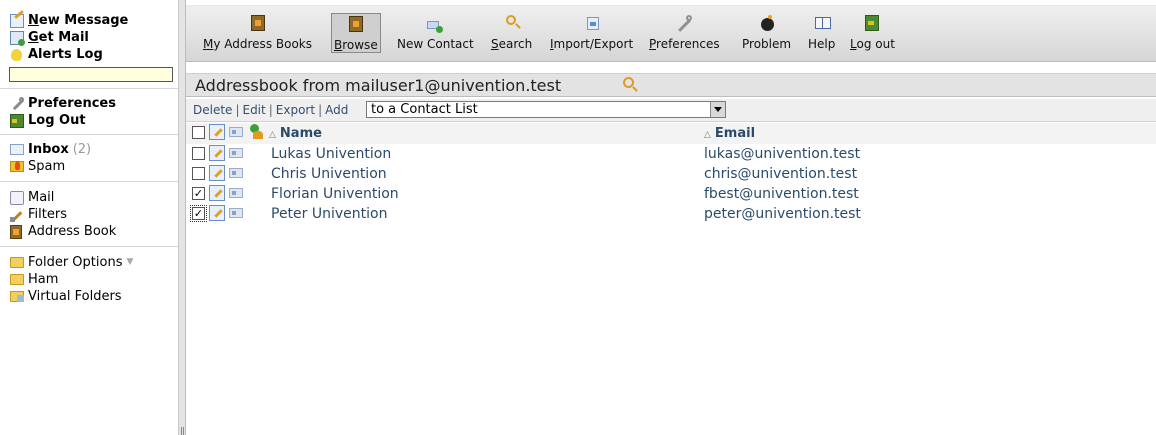 The height and width of the screenshot is (435, 1156). Describe the element at coordinates (872, 36) in the screenshot. I see `log-out-button: Log out` at that location.